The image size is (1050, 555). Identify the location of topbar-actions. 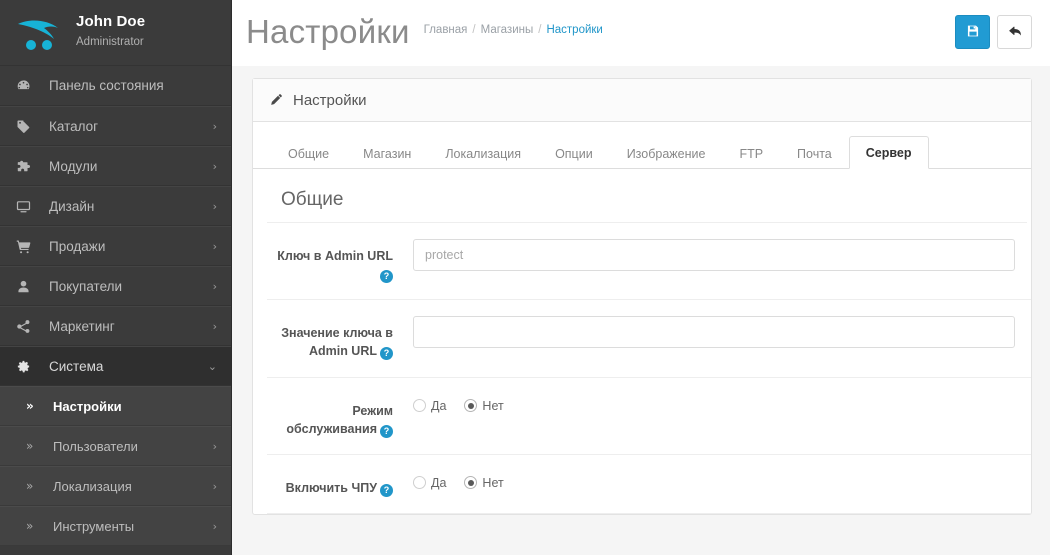
(993, 33).